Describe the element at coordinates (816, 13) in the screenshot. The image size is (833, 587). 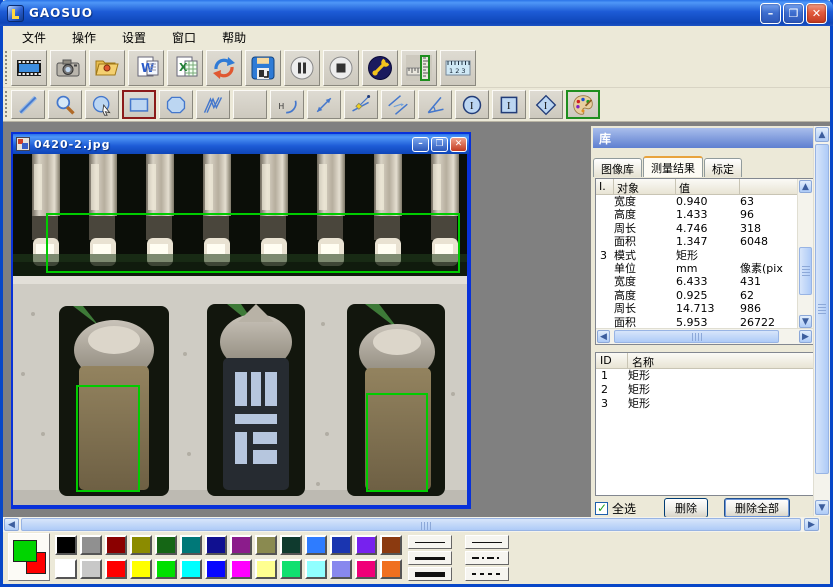
I see `close-button: ✕` at that location.